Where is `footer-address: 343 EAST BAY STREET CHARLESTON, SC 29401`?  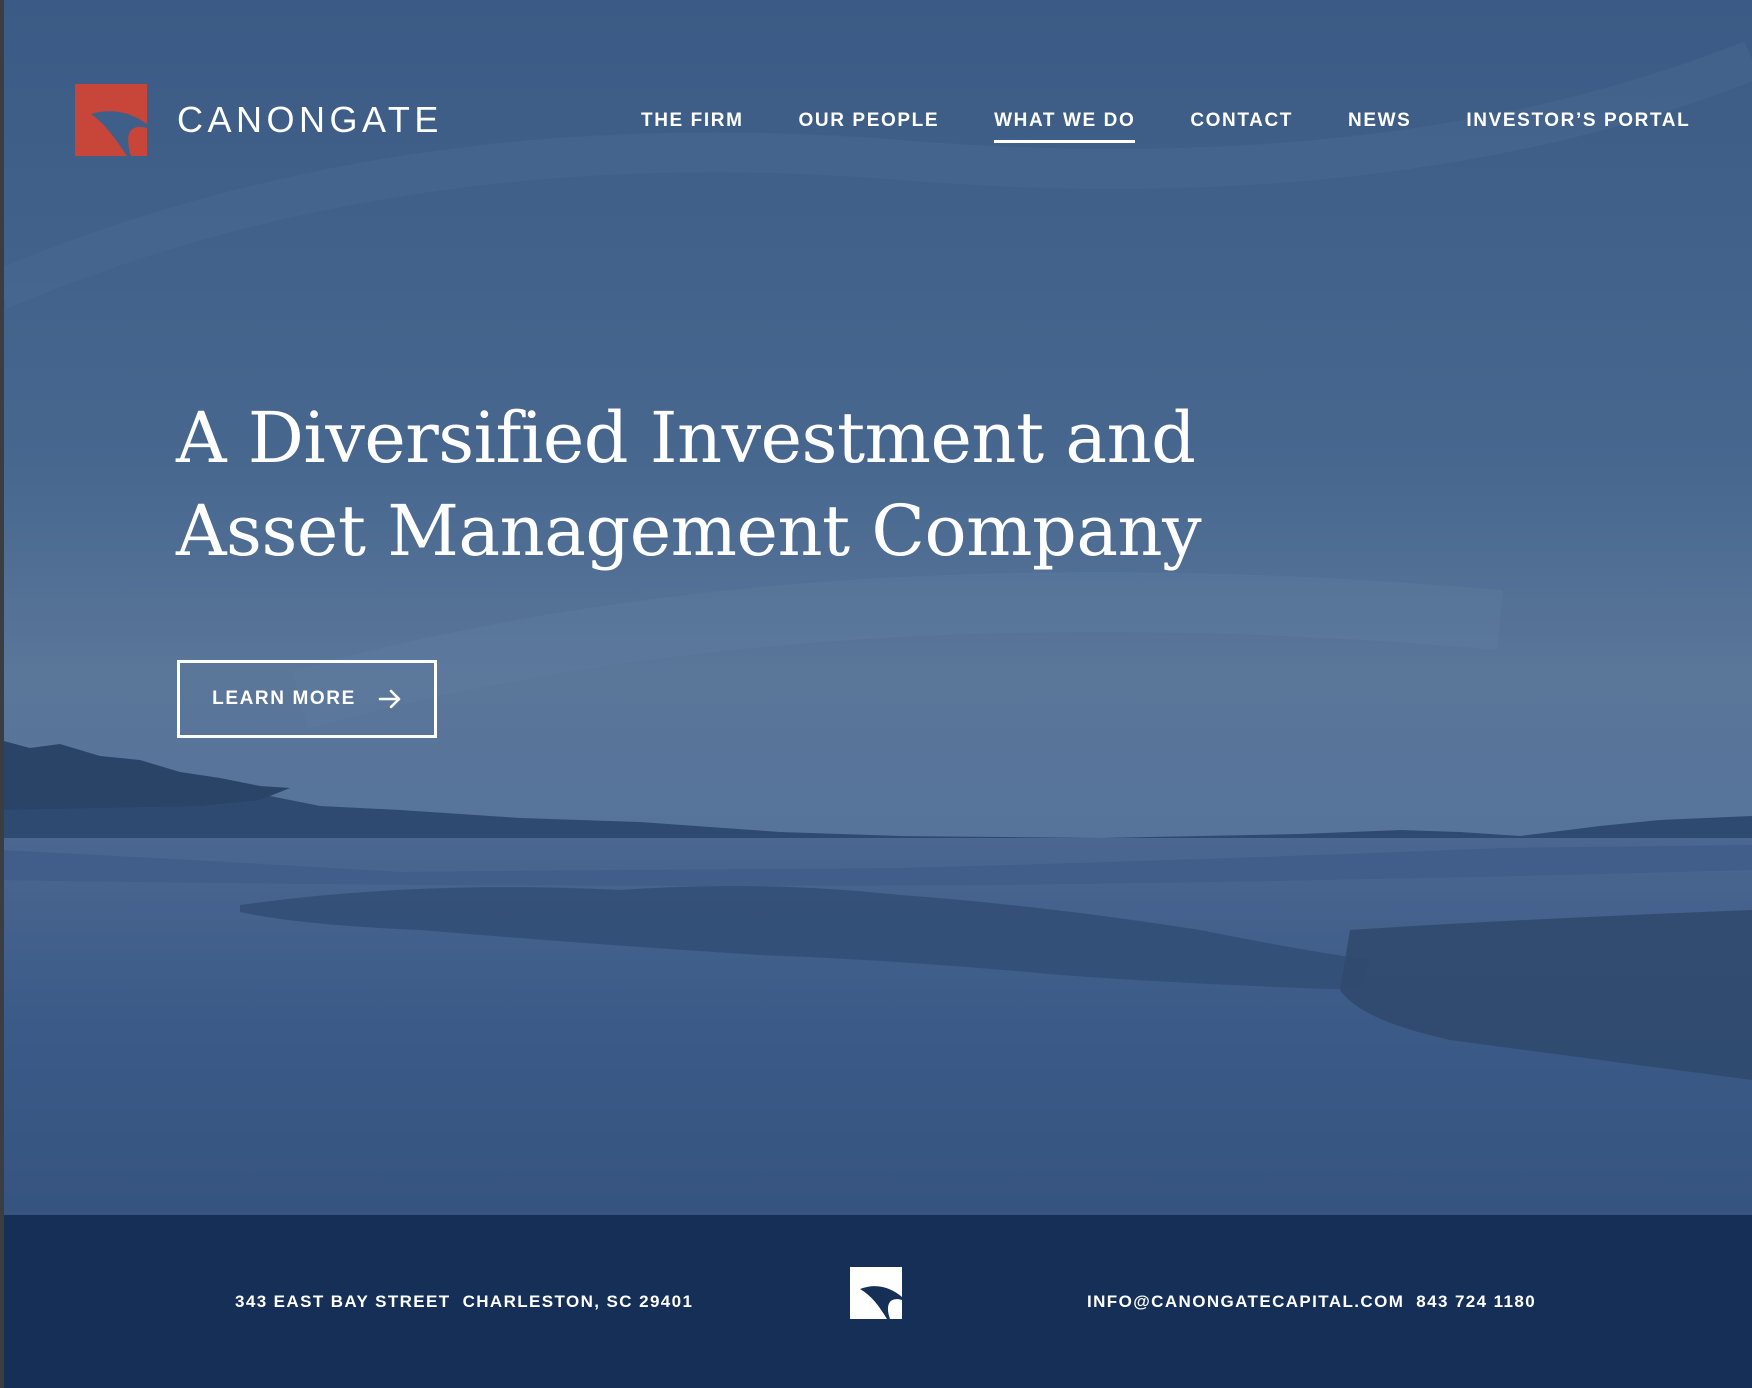
footer-address: 343 EAST BAY STREET CHARLESTON, SC 29401 is located at coordinates (464, 1302).